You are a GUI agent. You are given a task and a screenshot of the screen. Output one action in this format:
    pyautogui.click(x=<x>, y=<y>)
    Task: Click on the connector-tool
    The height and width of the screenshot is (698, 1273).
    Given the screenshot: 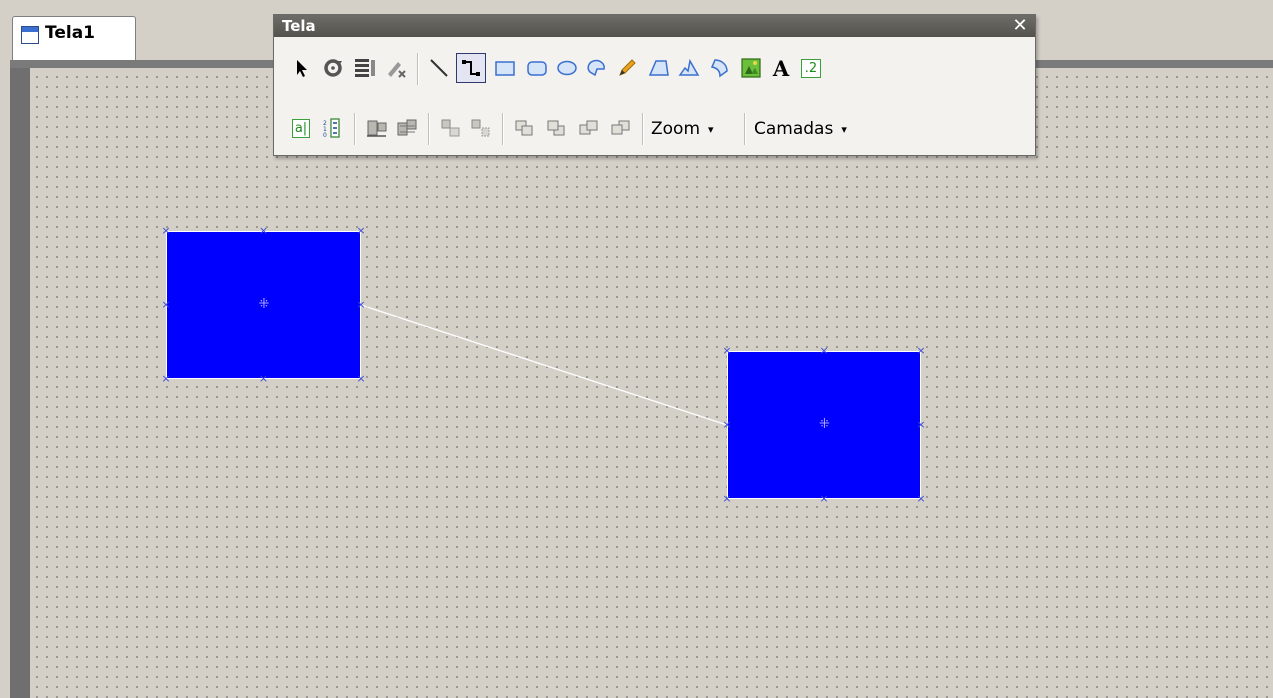 What is the action you would take?
    pyautogui.click(x=471, y=68)
    